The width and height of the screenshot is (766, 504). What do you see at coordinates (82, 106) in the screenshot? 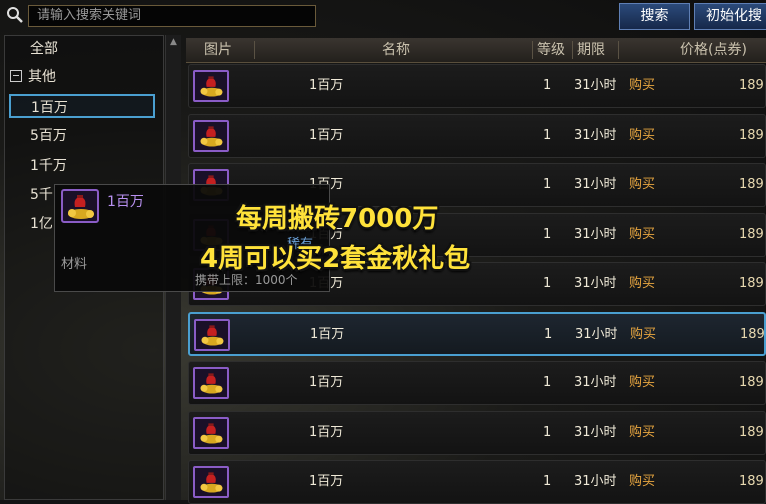
I see `sidebar-item-1-million: 1百万` at bounding box center [82, 106].